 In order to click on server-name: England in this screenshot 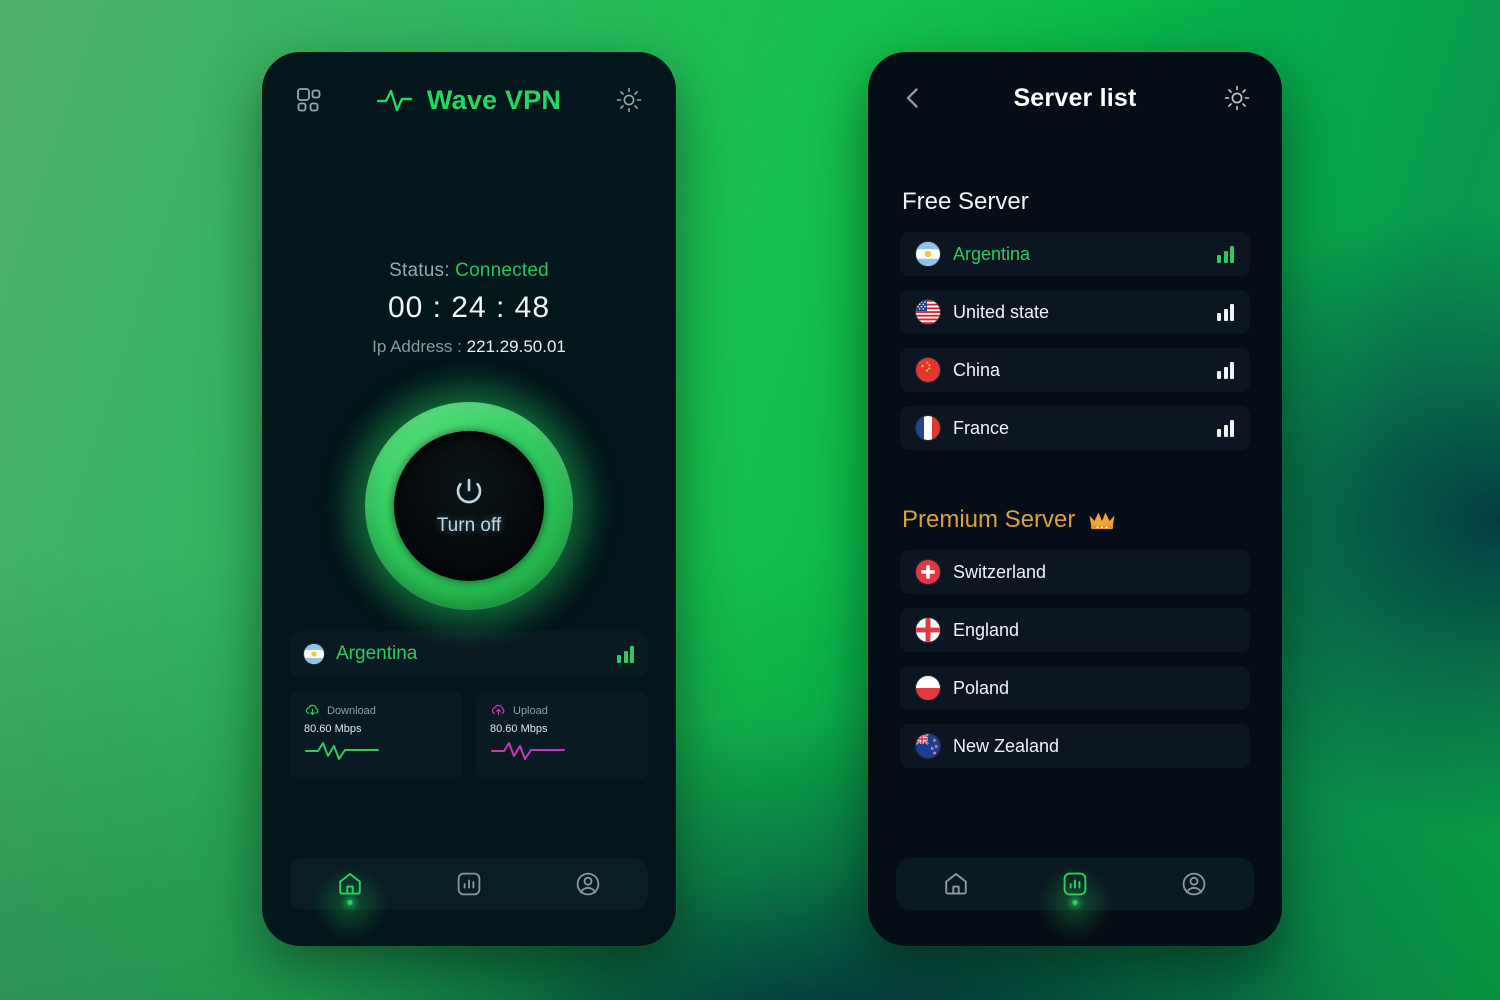, I will do `click(986, 629)`.